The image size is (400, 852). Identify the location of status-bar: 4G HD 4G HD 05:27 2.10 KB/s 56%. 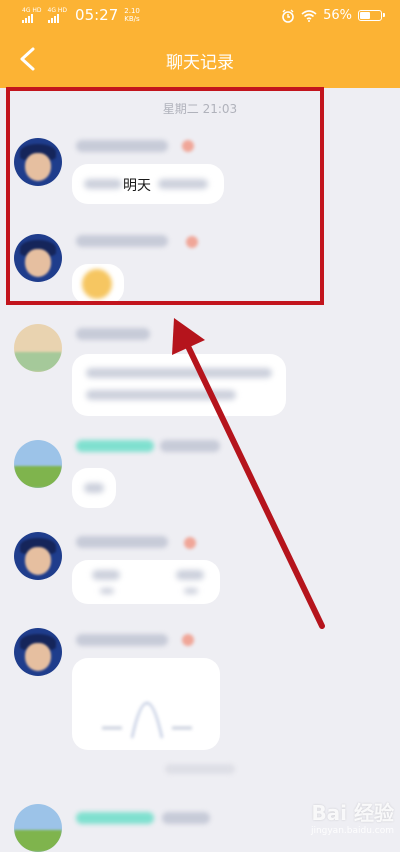
(200, 16).